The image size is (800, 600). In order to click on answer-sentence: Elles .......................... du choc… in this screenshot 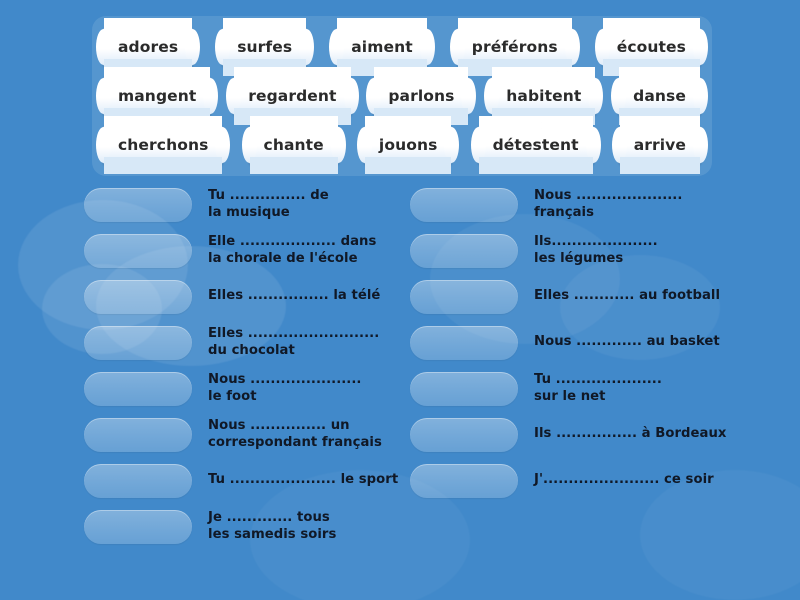, I will do `click(294, 342)`.